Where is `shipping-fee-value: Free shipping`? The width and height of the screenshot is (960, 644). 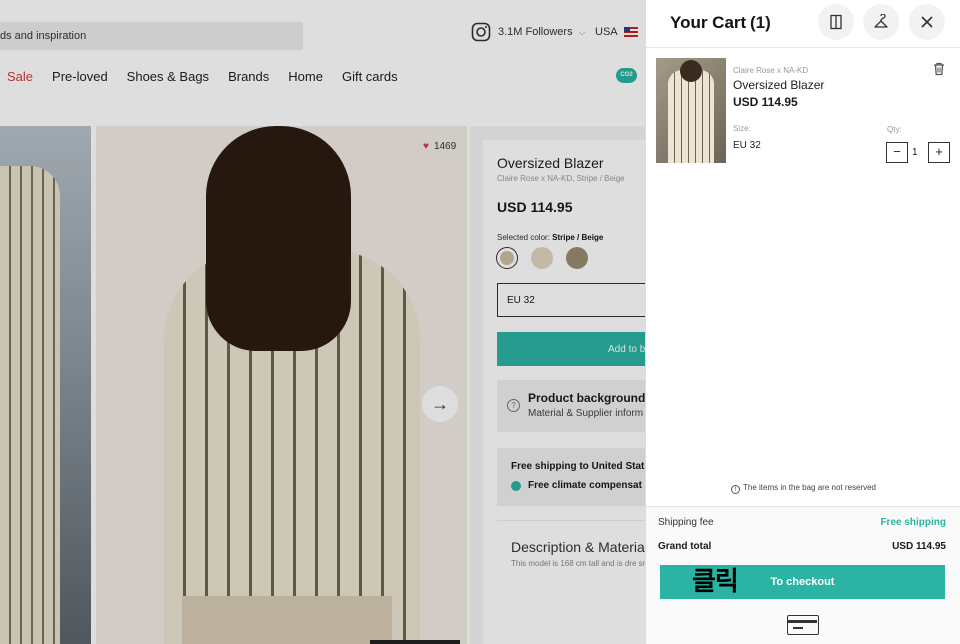 shipping-fee-value: Free shipping is located at coordinates (913, 522).